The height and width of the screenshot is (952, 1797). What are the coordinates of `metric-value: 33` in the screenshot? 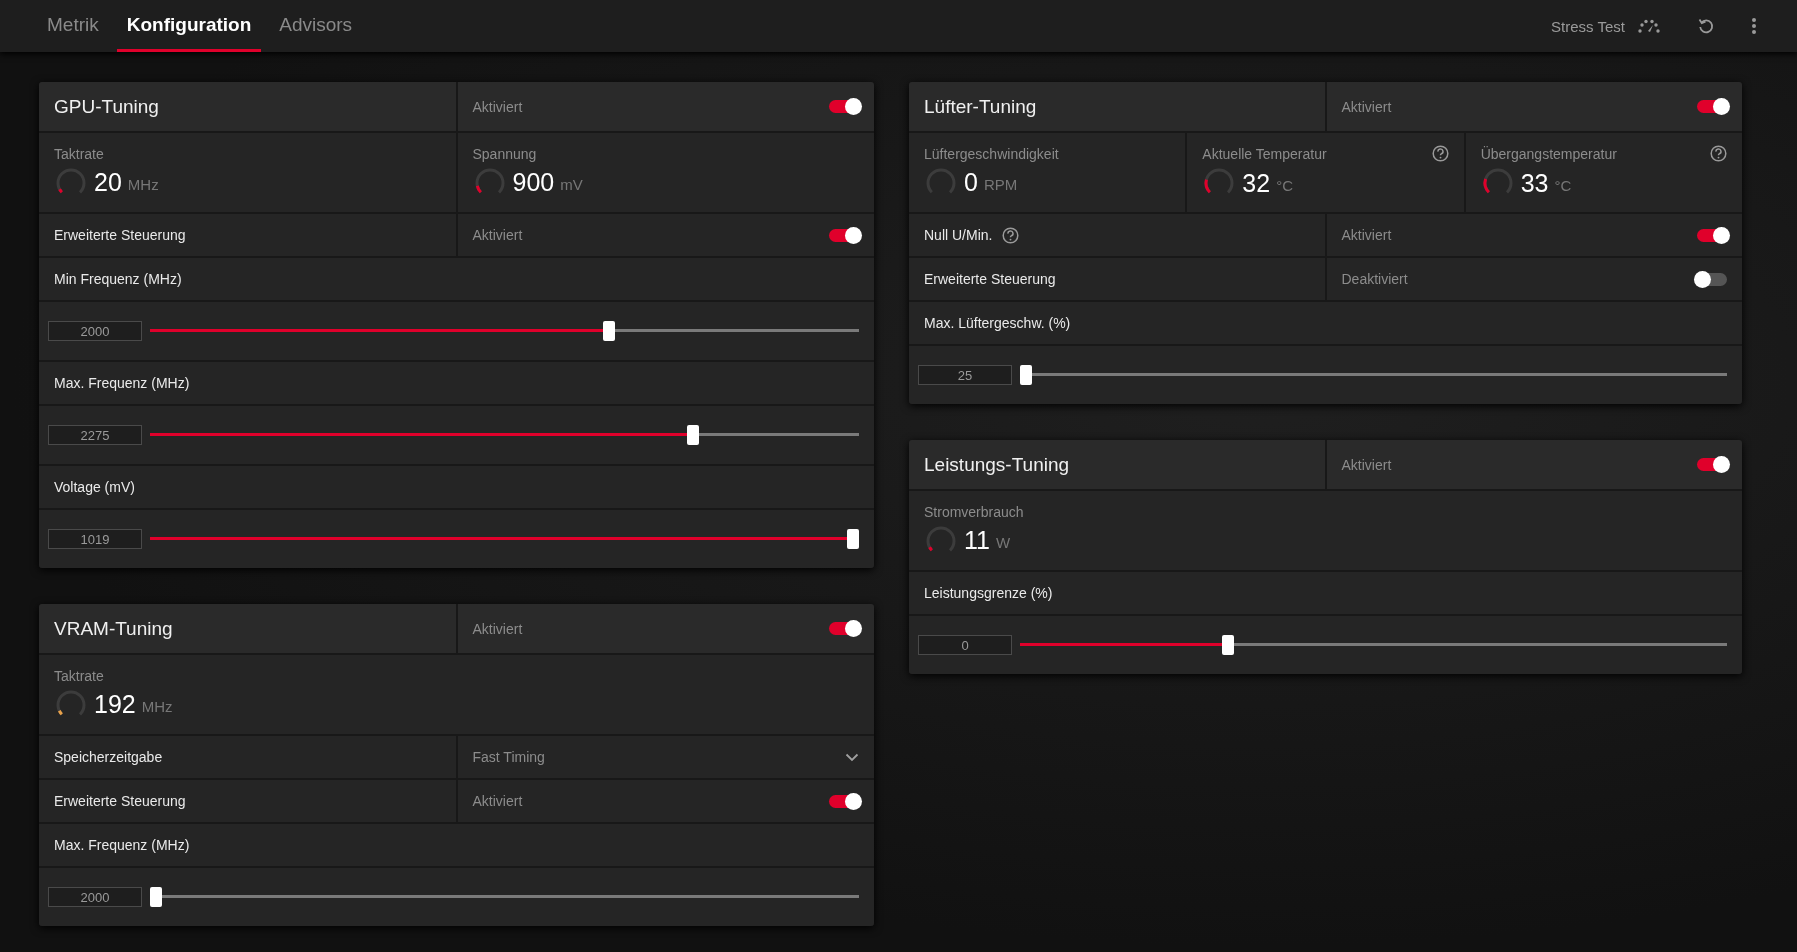 It's located at (1534, 183).